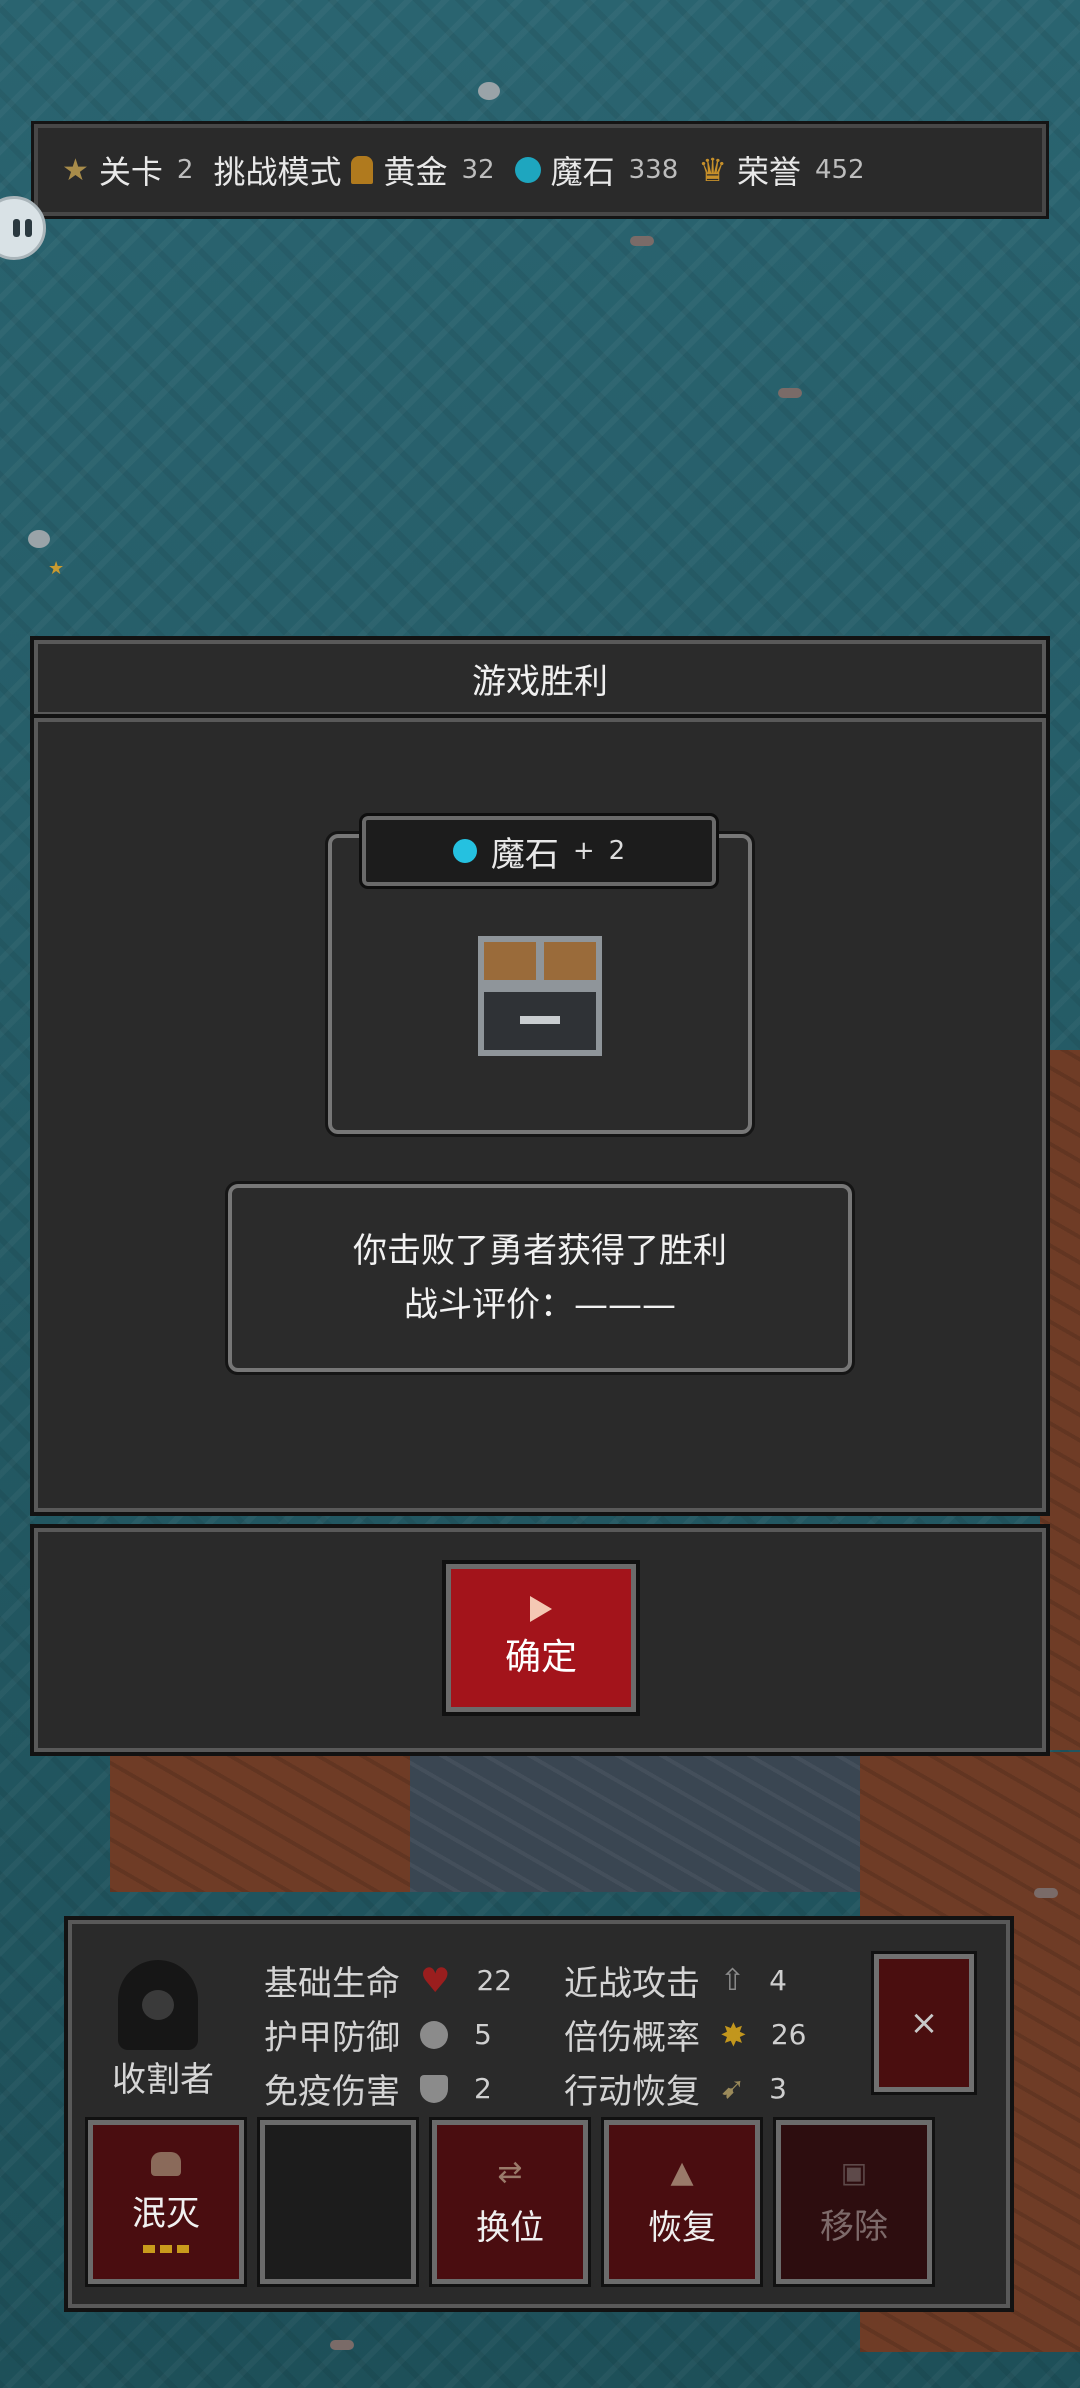  I want to click on close-unit-button: ×, so click(924, 2023).